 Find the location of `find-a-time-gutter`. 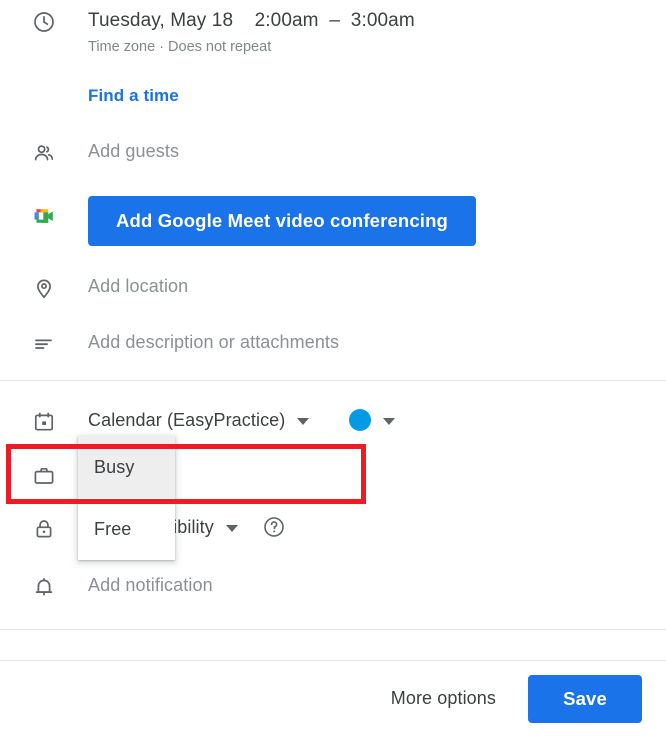

find-a-time-gutter is located at coordinates (44, 87).